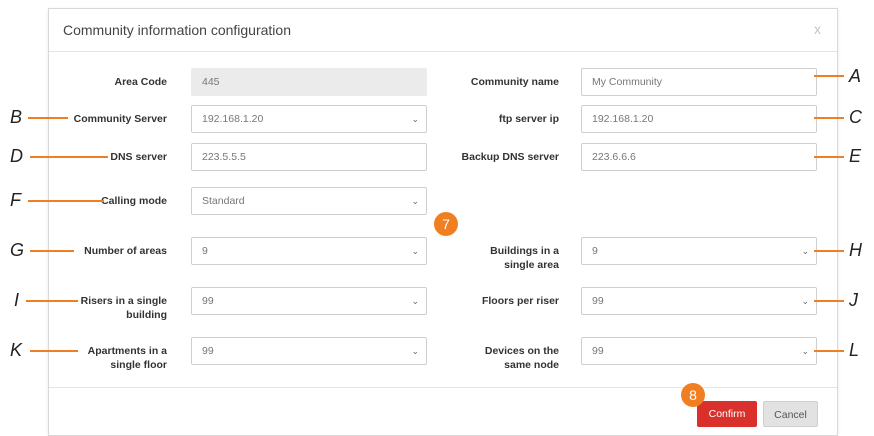 The width and height of the screenshot is (874, 436). What do you see at coordinates (309, 201) in the screenshot?
I see `calling-mode-select: Standard ⌄` at bounding box center [309, 201].